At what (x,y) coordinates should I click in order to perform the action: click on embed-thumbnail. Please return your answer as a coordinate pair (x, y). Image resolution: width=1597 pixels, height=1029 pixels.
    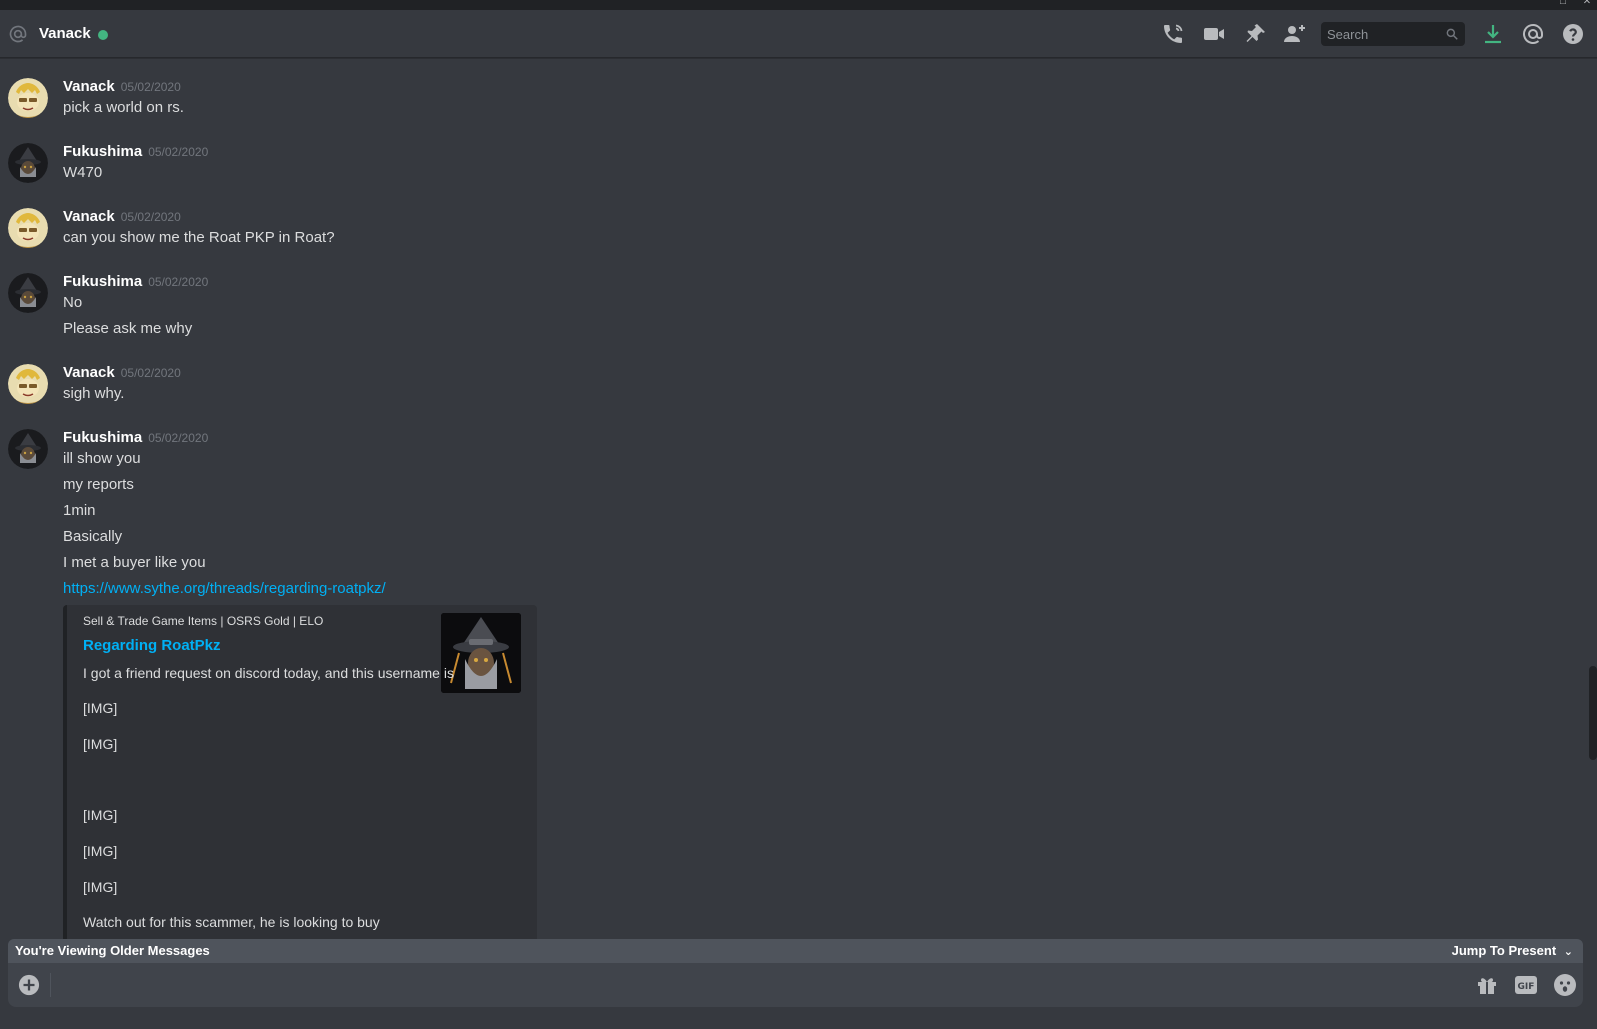
    Looking at the image, I should click on (481, 653).